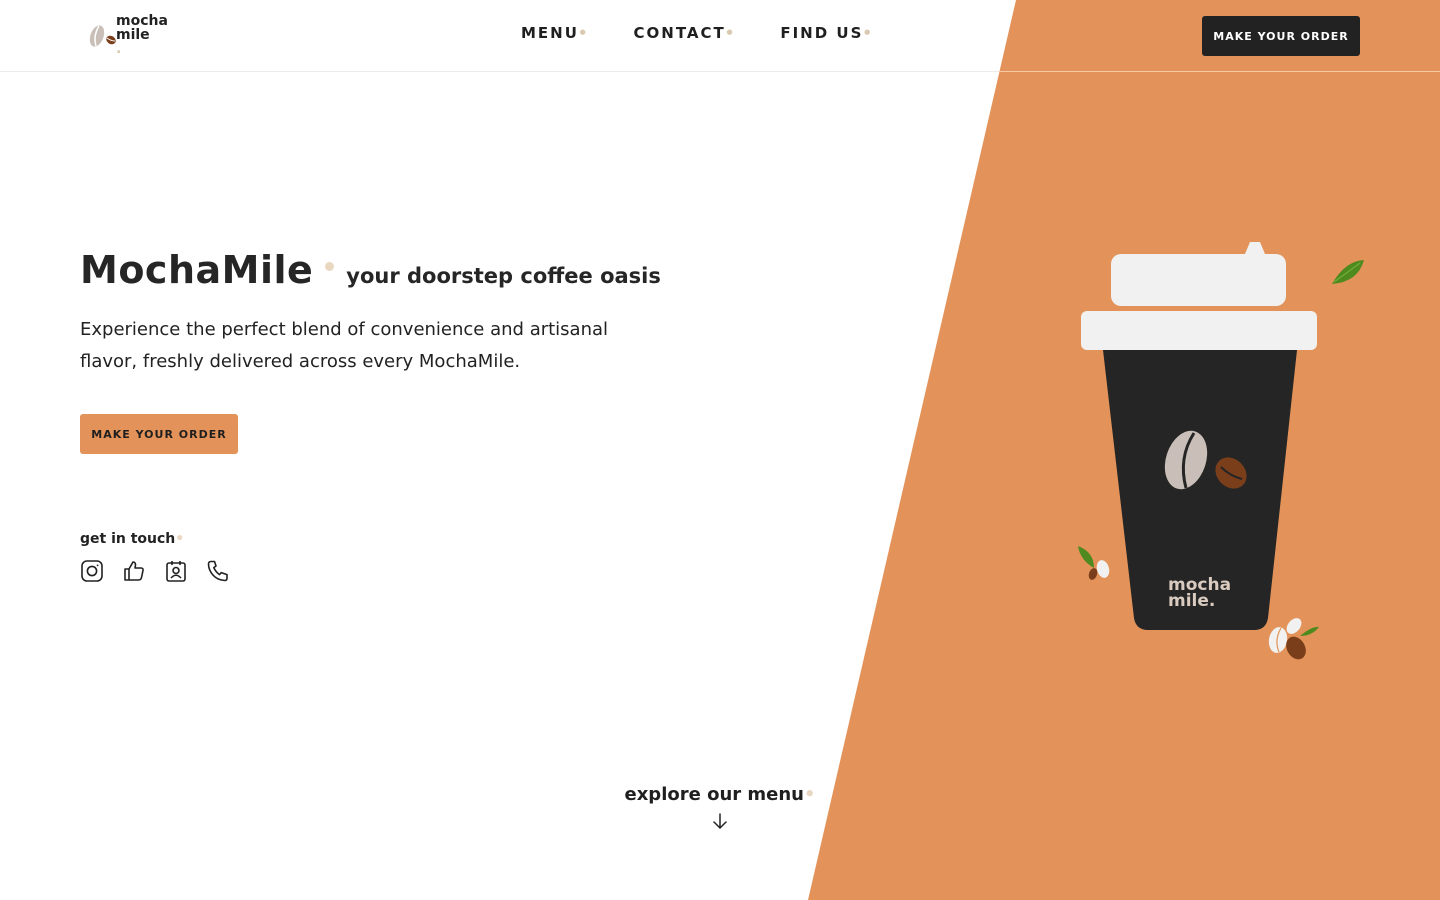 The width and height of the screenshot is (1440, 900). Describe the element at coordinates (133, 42) in the screenshot. I see `logo-word-mile: mile.` at that location.